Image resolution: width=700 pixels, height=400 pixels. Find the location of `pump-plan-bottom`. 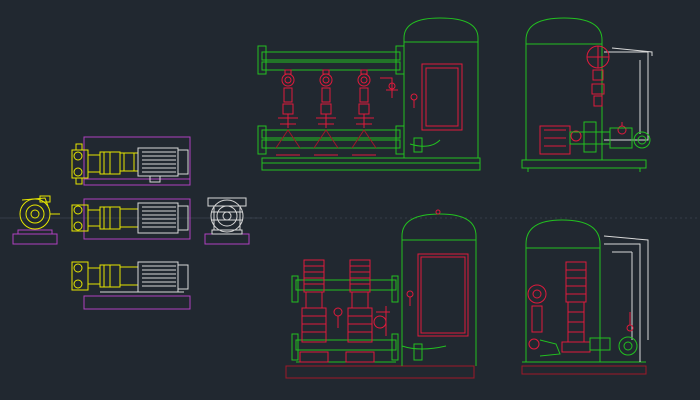

pump-plan-bottom is located at coordinates (131, 285).